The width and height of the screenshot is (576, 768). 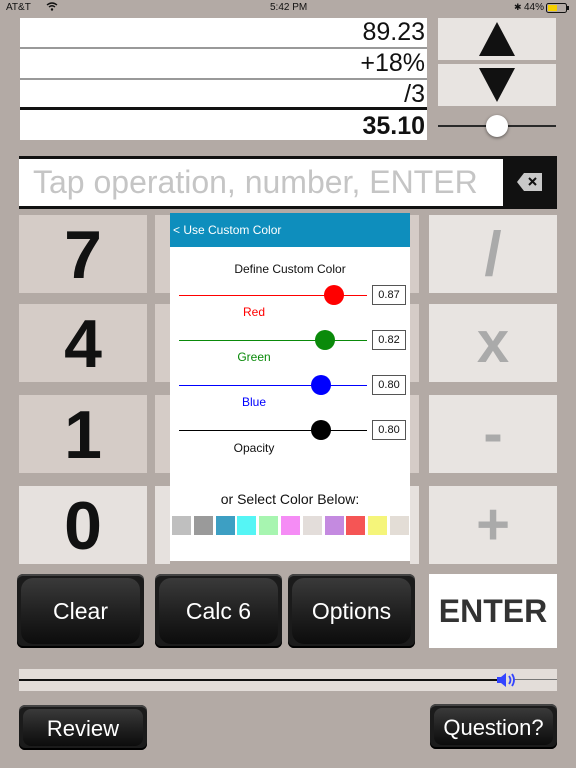 What do you see at coordinates (506, 680) in the screenshot?
I see `speaker-icon` at bounding box center [506, 680].